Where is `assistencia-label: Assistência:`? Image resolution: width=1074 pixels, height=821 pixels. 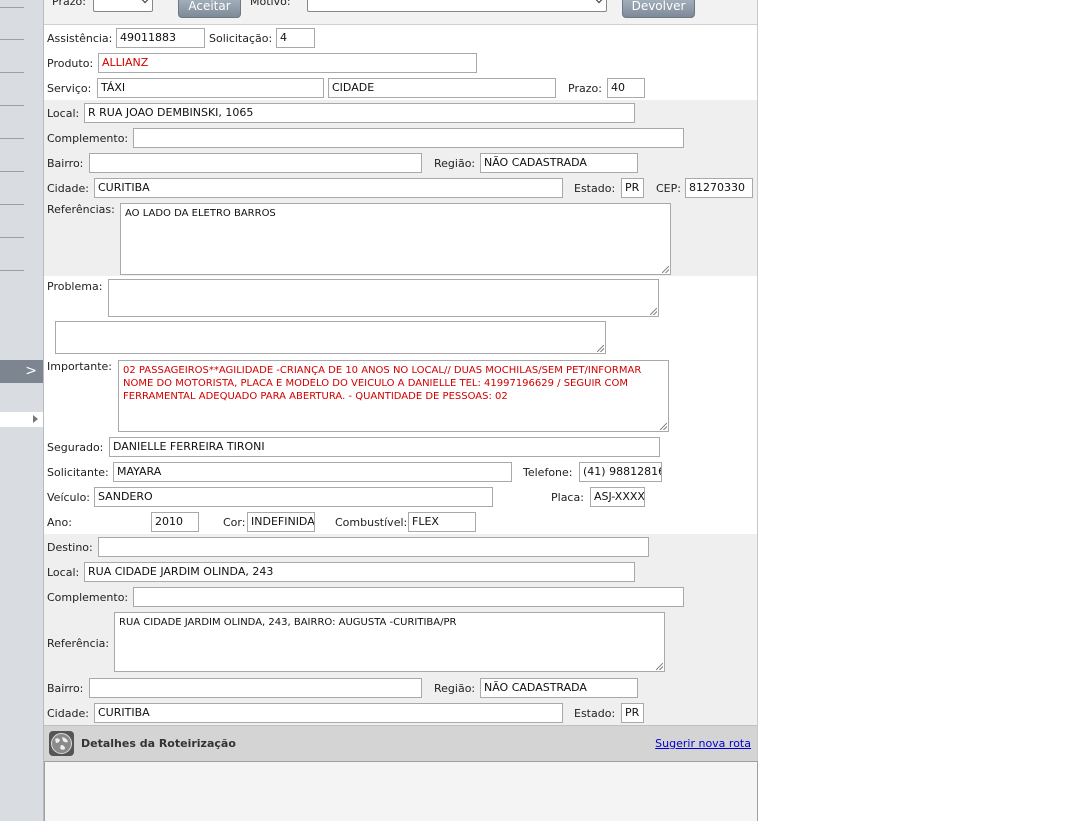
assistencia-label: Assistência: is located at coordinates (80, 38).